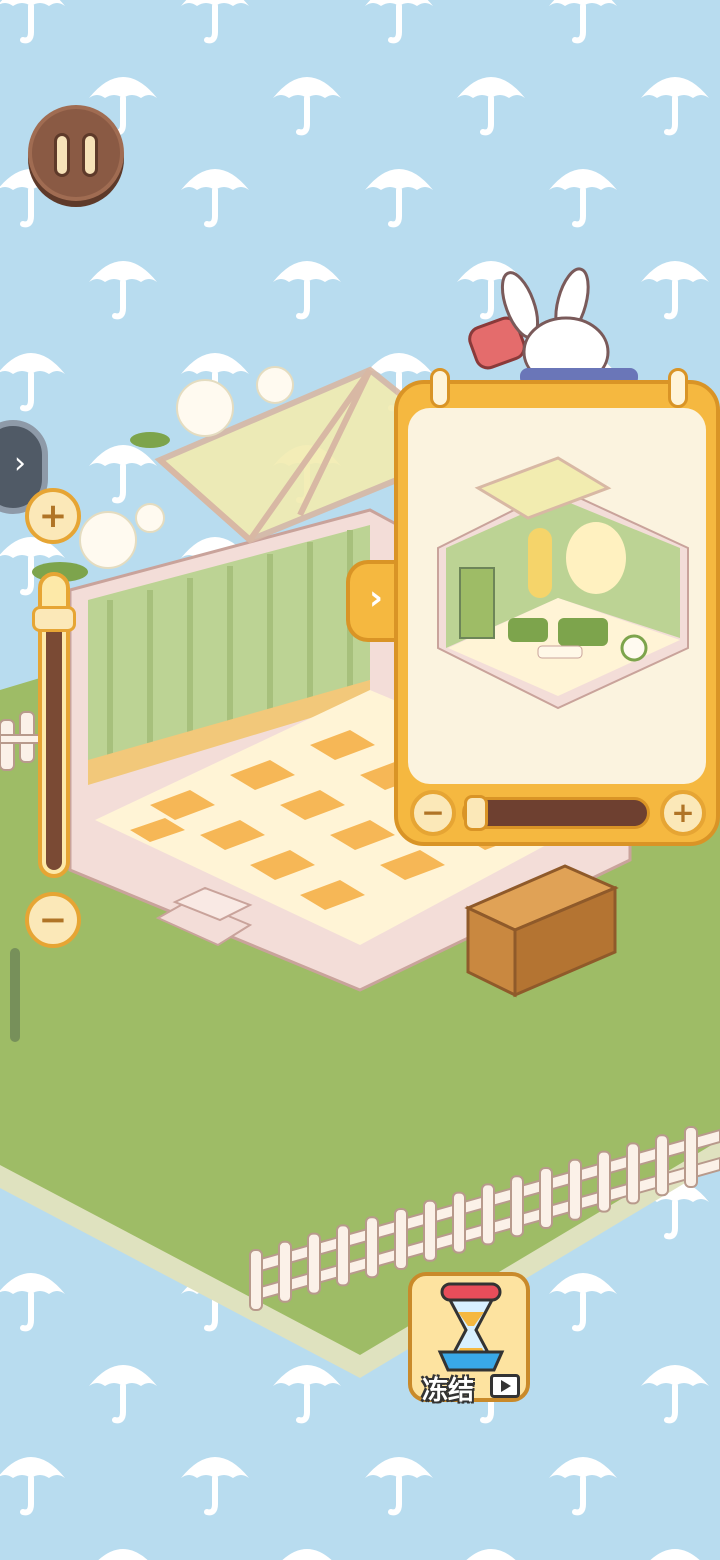  Describe the element at coordinates (90, 155) in the screenshot. I see `pause-icon-bar` at that location.